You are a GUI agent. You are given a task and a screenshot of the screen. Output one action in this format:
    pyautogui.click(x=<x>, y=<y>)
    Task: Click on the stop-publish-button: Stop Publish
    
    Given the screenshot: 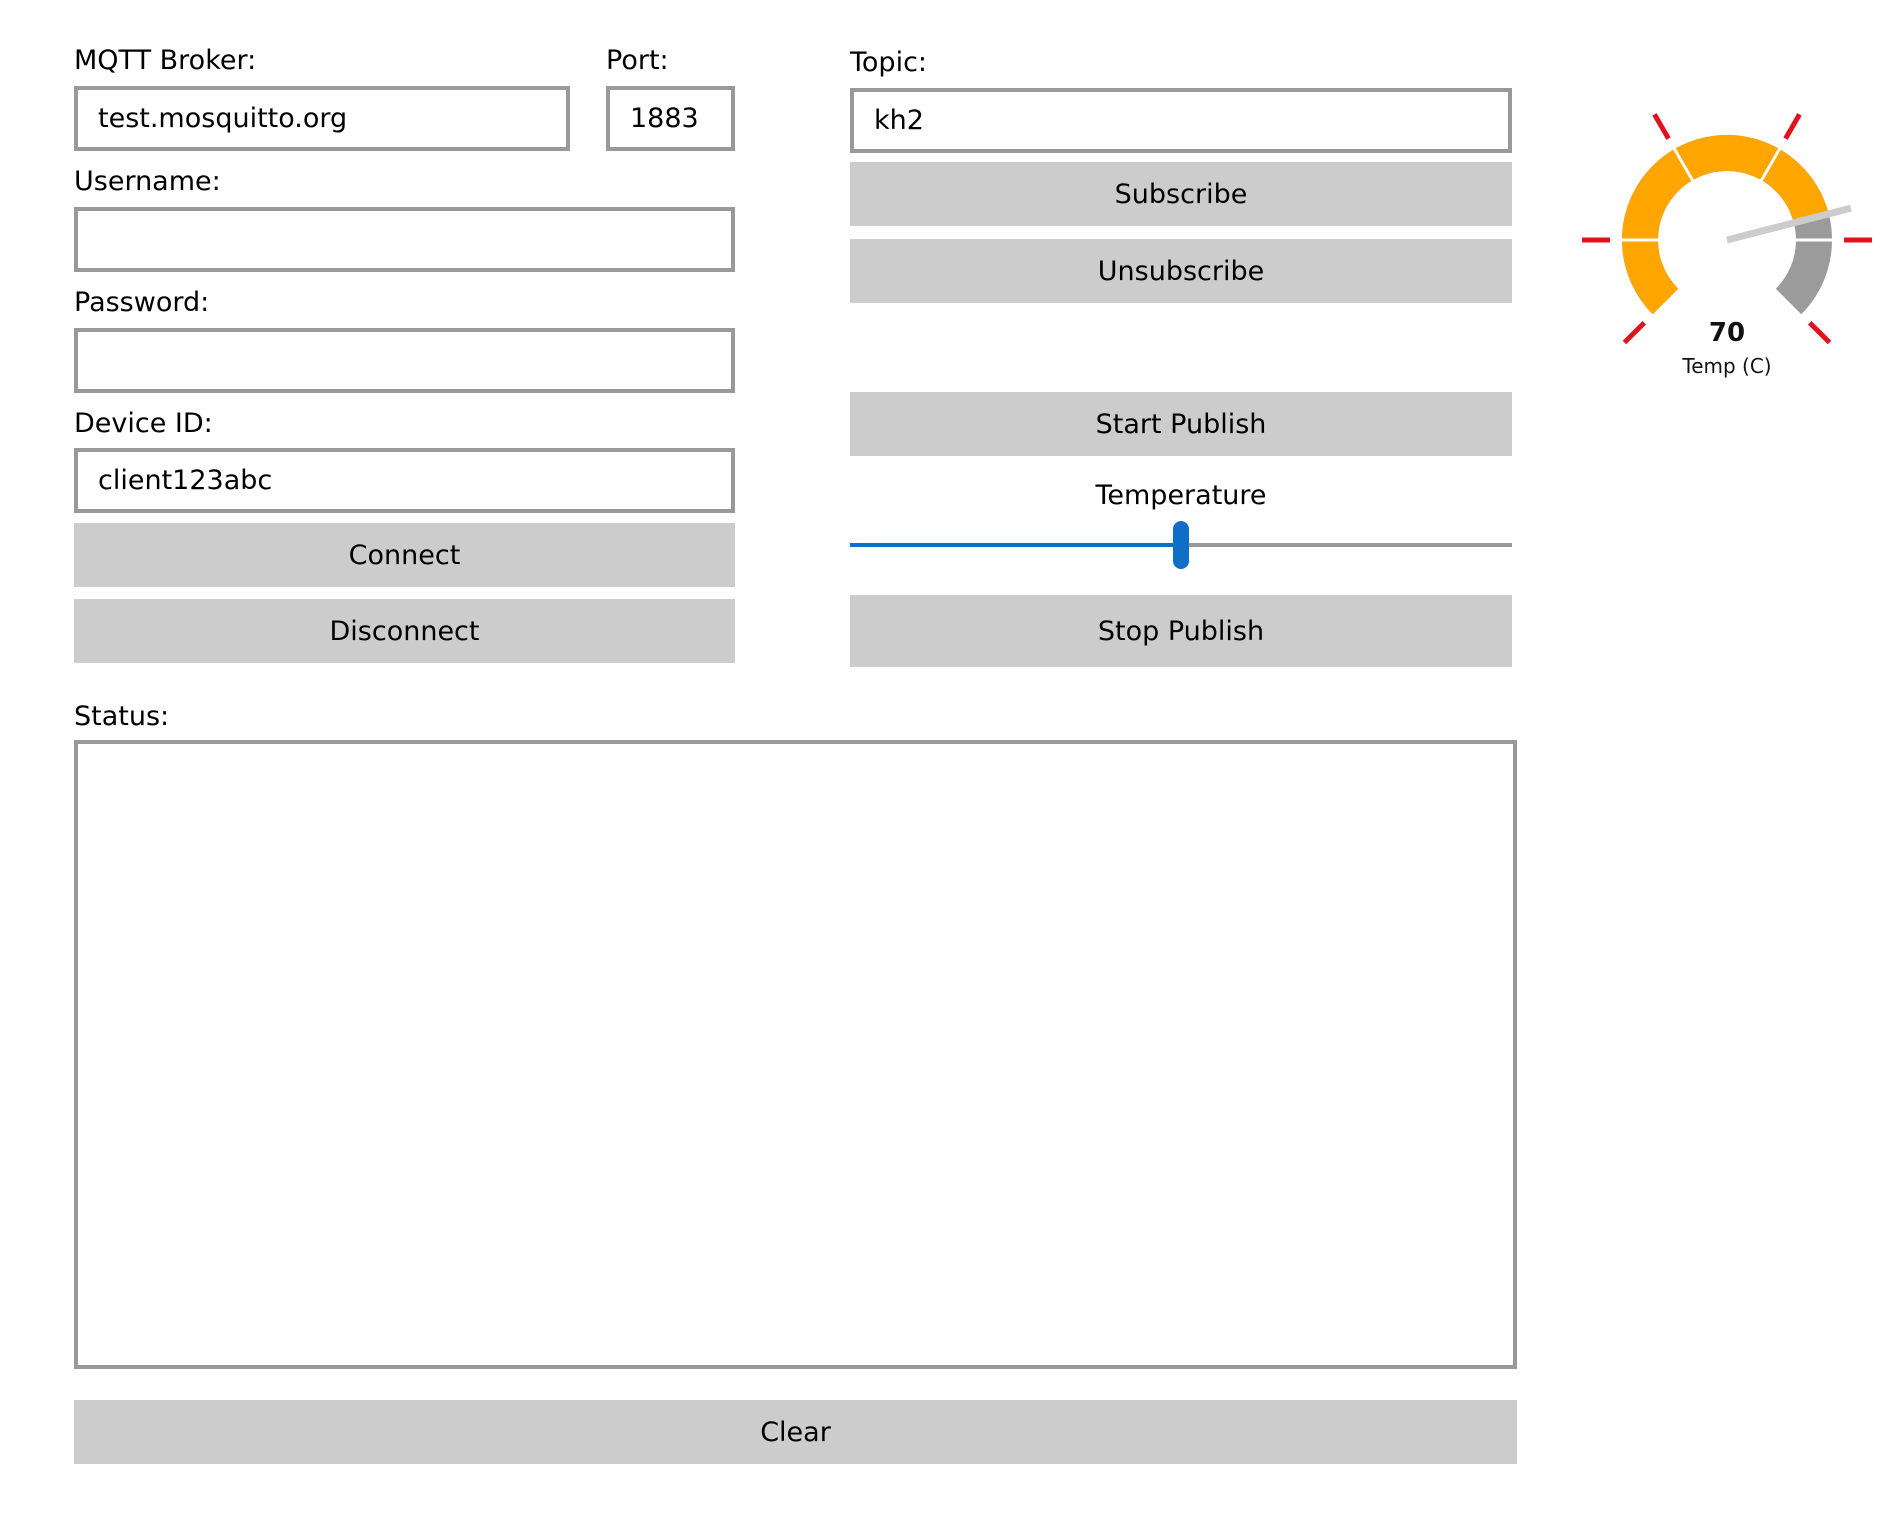 What is the action you would take?
    pyautogui.click(x=1181, y=631)
    